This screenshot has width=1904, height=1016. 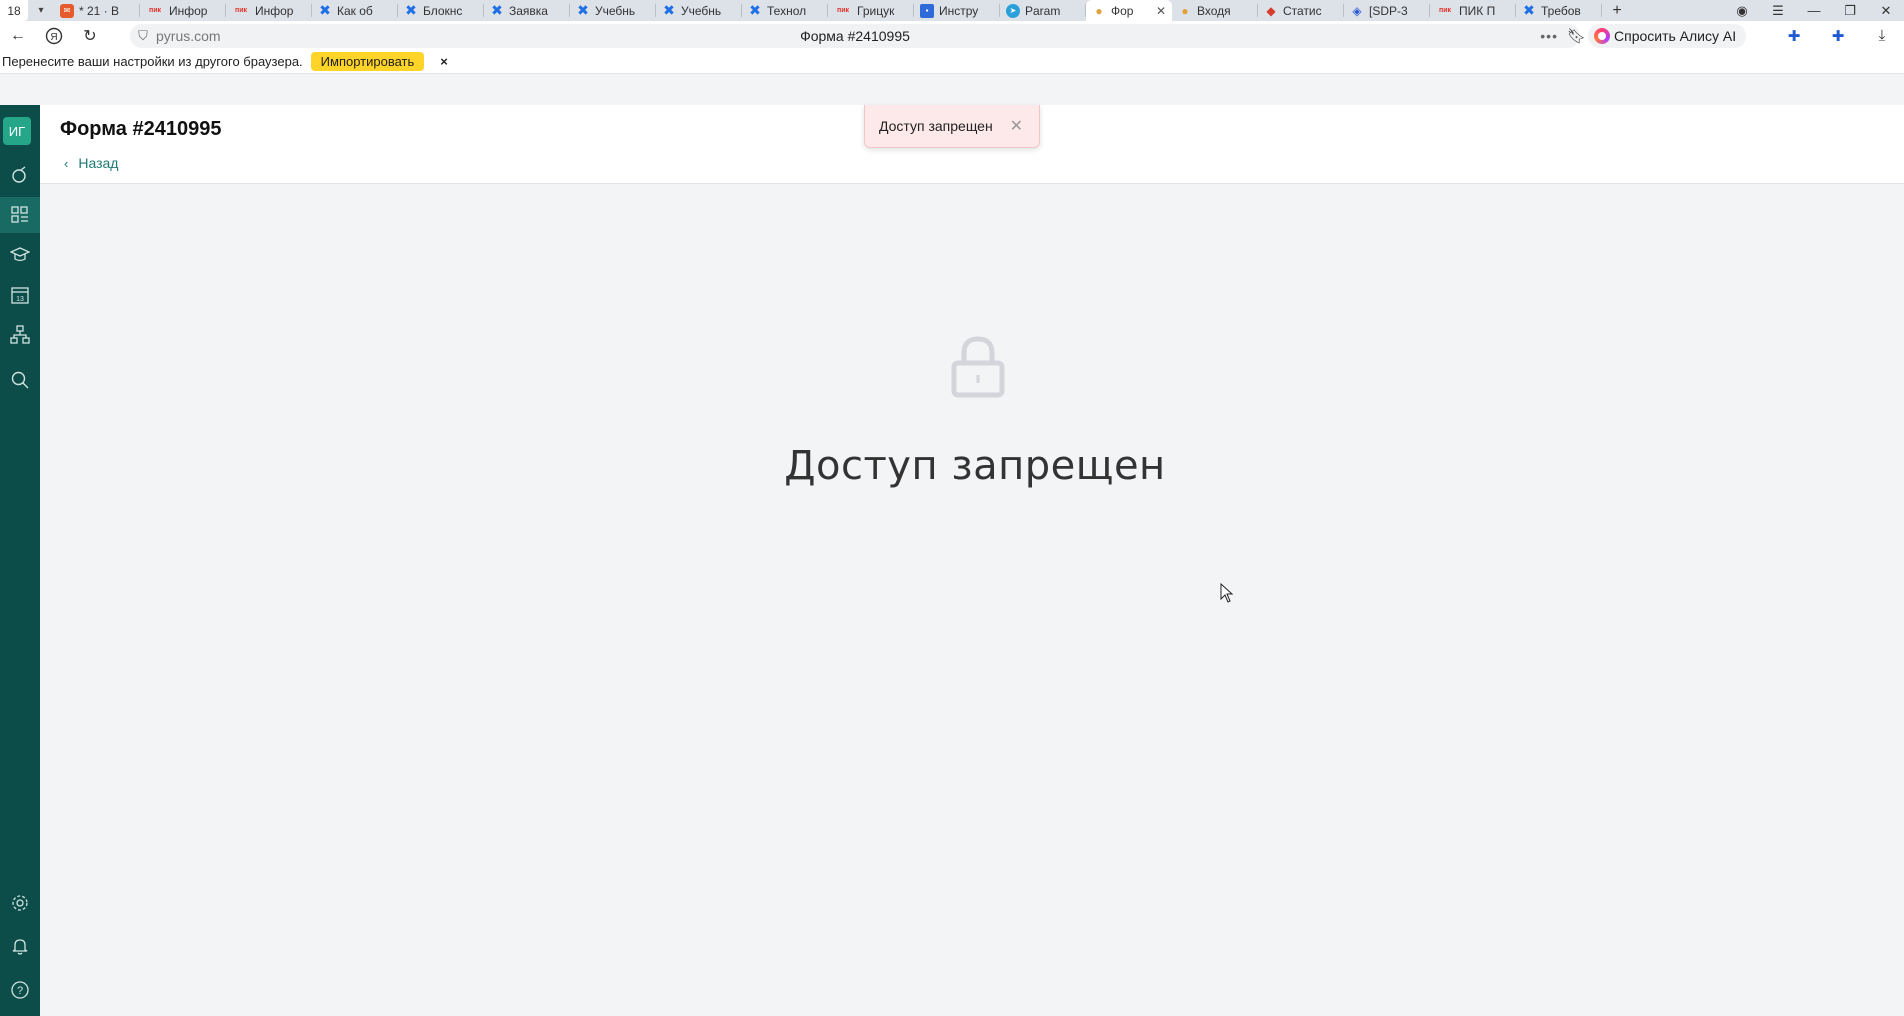 What do you see at coordinates (20, 990) in the screenshot?
I see `sidebar-item-help: ?` at bounding box center [20, 990].